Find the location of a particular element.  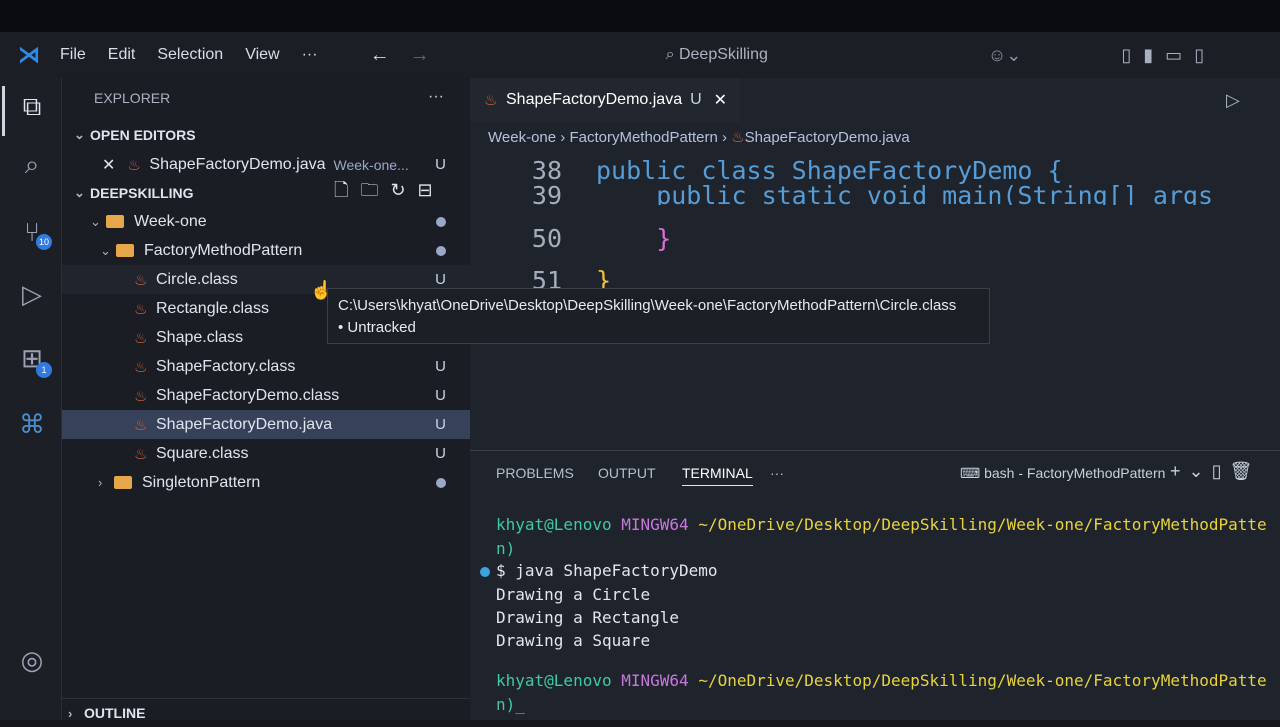

tab-problems: PROBLEMS is located at coordinates (535, 473).